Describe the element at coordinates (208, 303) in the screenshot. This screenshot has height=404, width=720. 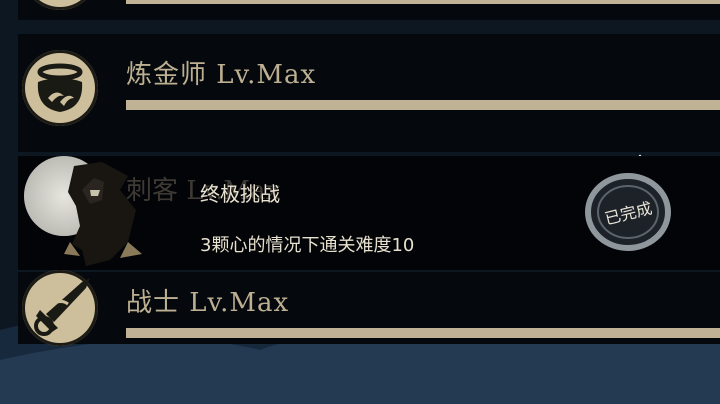
I see `warrior-title: 战士 Lv.Max` at that location.